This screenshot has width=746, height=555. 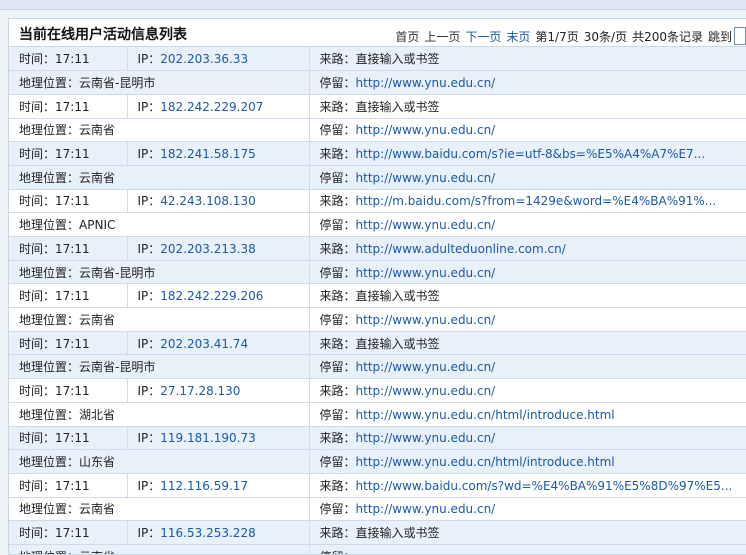 I want to click on ip-cell: IP：27.17.28.130, so click(x=218, y=390).